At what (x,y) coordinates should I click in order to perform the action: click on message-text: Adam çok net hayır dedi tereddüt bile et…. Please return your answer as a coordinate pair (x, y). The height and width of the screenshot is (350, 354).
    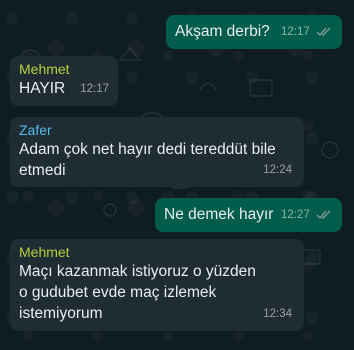
    Looking at the image, I should click on (147, 160).